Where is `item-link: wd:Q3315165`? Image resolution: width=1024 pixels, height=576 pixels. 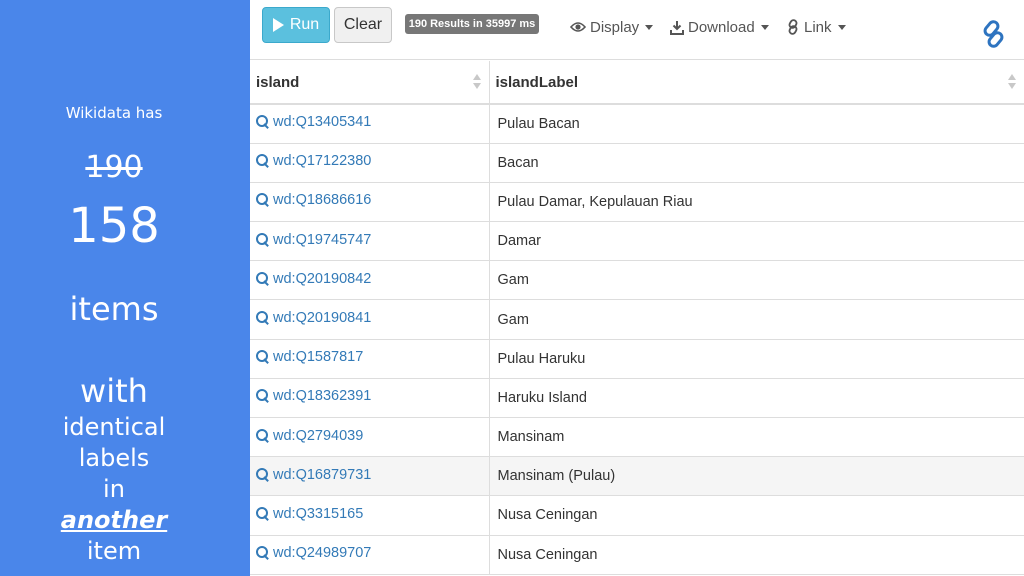
item-link: wd:Q3315165 is located at coordinates (309, 514).